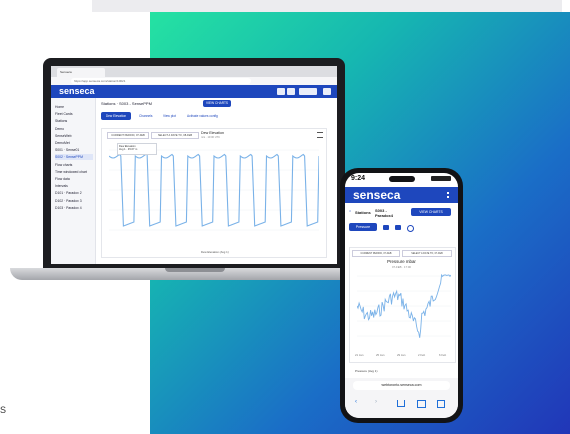 This screenshot has height=434, width=570. Describe the element at coordinates (366, 371) in the screenshot. I see `phone-chart-legend: Pressure (Avg 1)` at that location.